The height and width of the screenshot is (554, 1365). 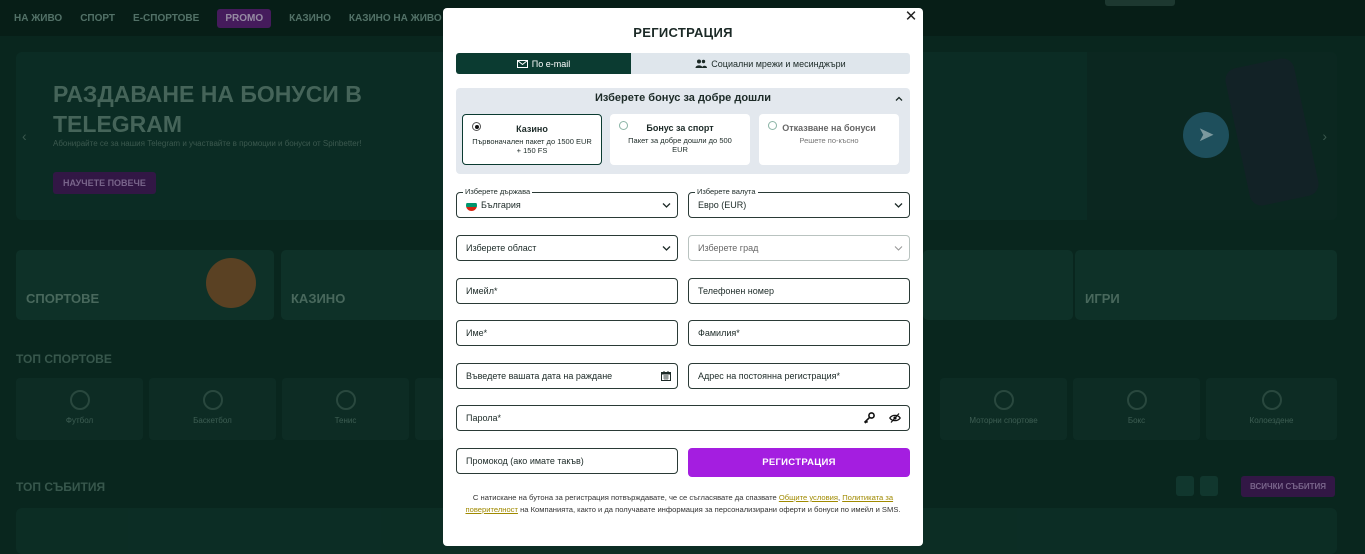 I want to click on bonus-option-title: Казино, so click(x=532, y=129).